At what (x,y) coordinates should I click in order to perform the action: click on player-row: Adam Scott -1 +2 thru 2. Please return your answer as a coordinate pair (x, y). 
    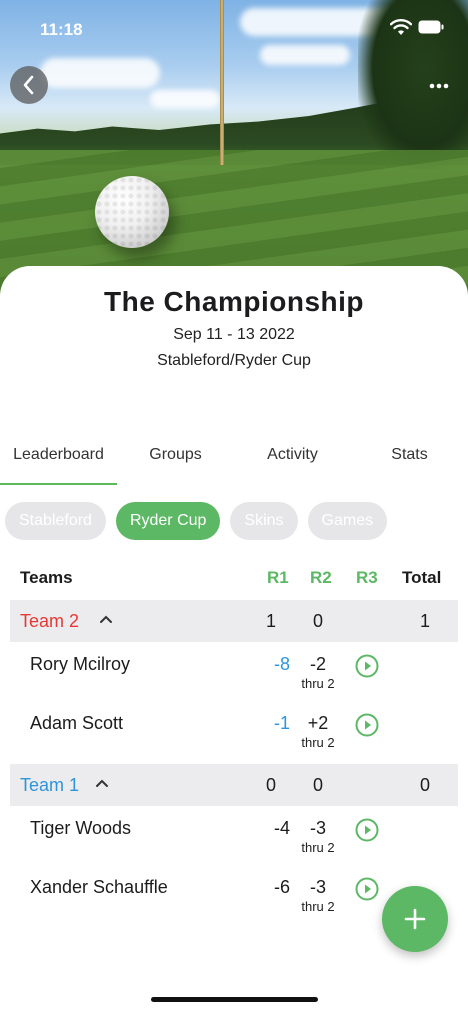
    Looking at the image, I should click on (234, 730).